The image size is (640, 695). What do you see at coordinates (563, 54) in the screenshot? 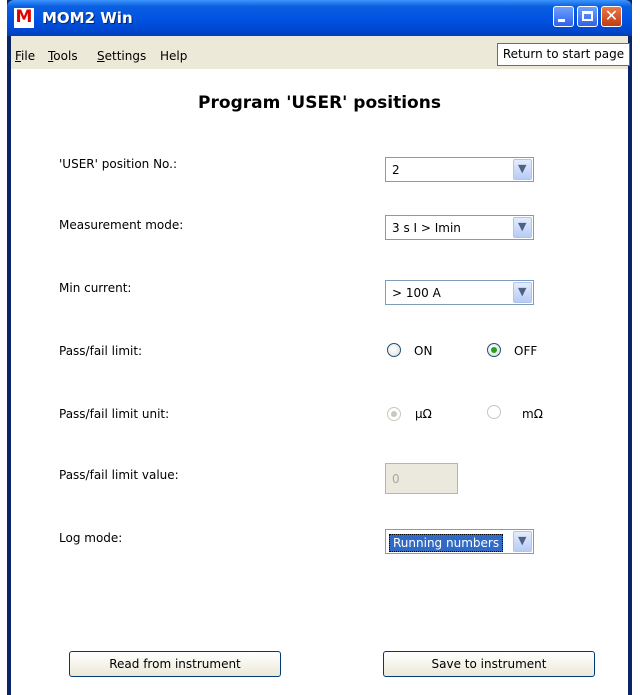
I see `return-to-start-button: Return to start page` at bounding box center [563, 54].